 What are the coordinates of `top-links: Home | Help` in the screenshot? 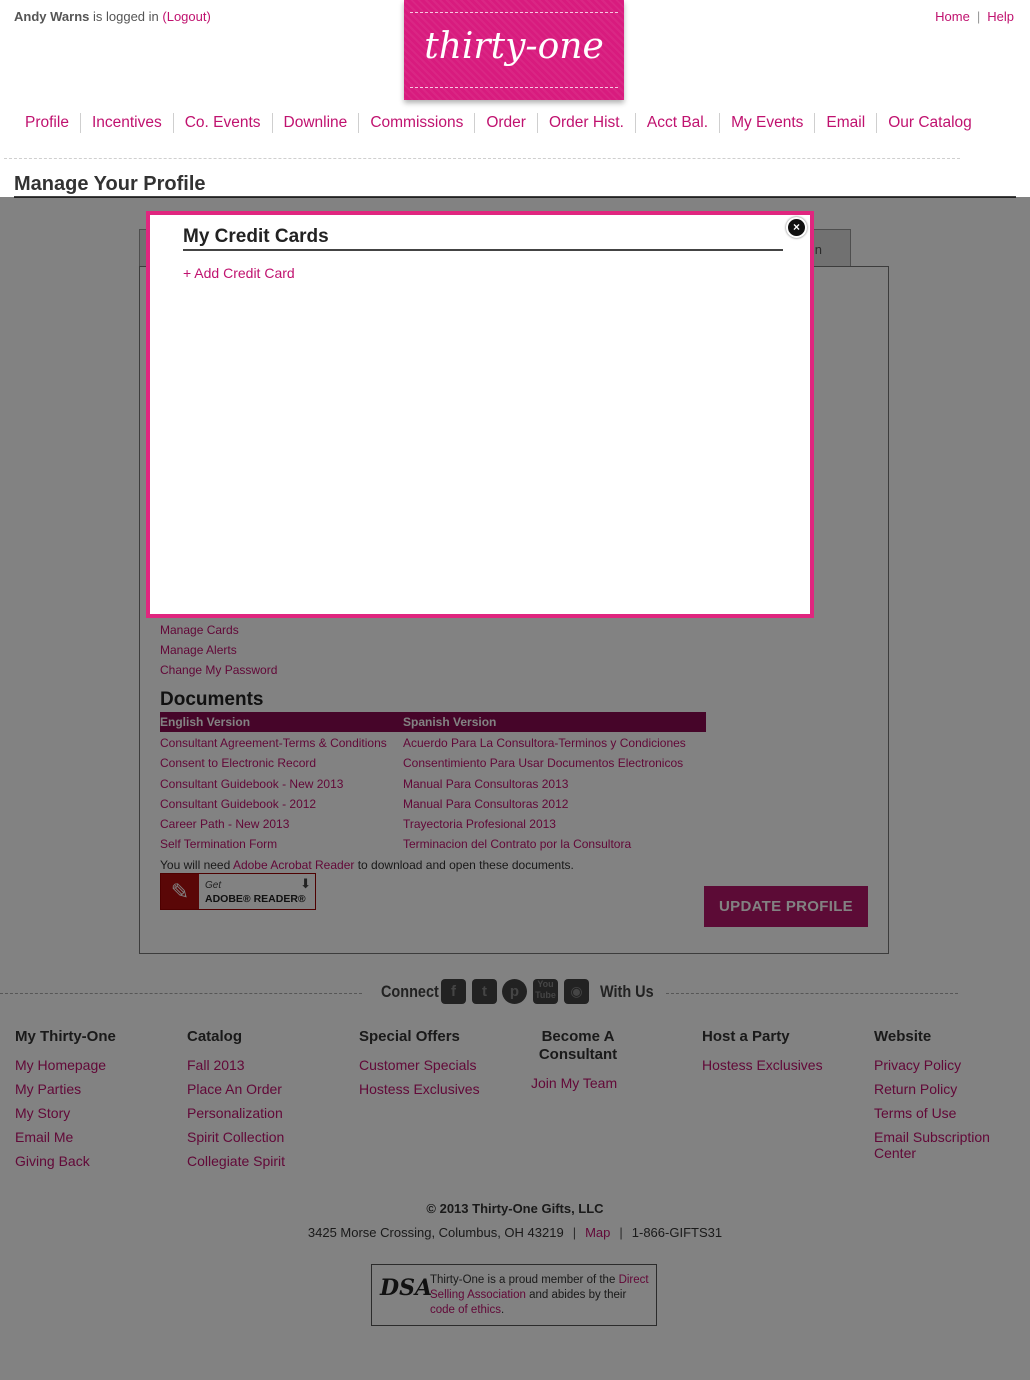 It's located at (974, 16).